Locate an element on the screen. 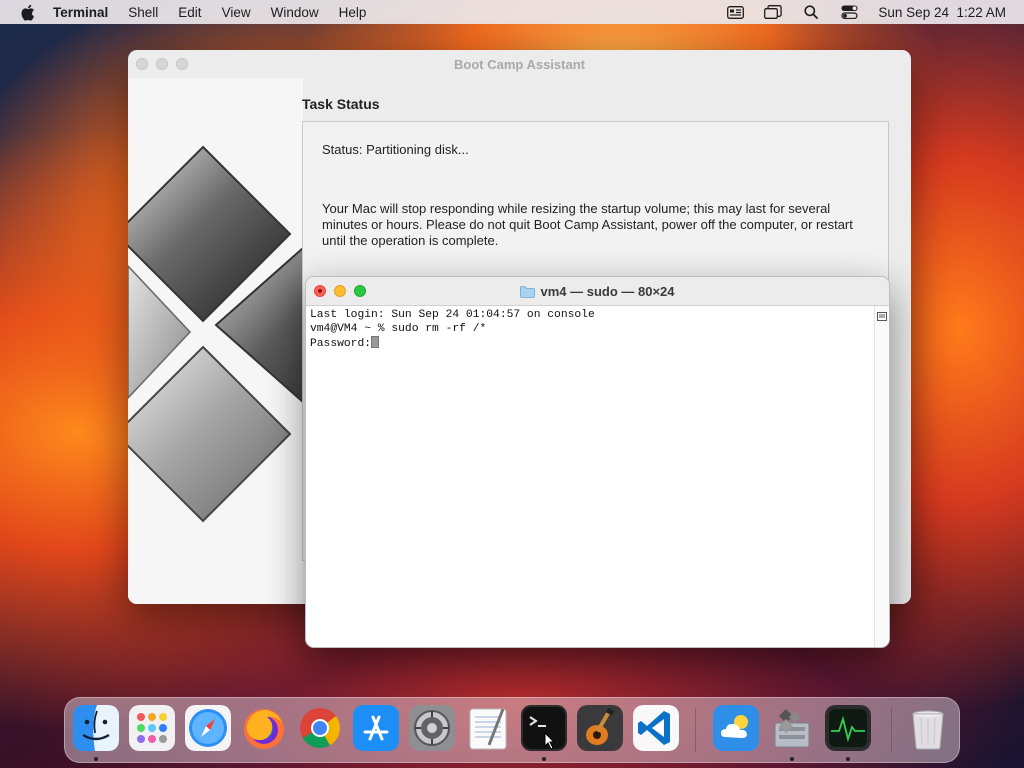 The height and width of the screenshot is (768, 1024). boot-camp-window-title: Boot Camp Assistant is located at coordinates (519, 64).